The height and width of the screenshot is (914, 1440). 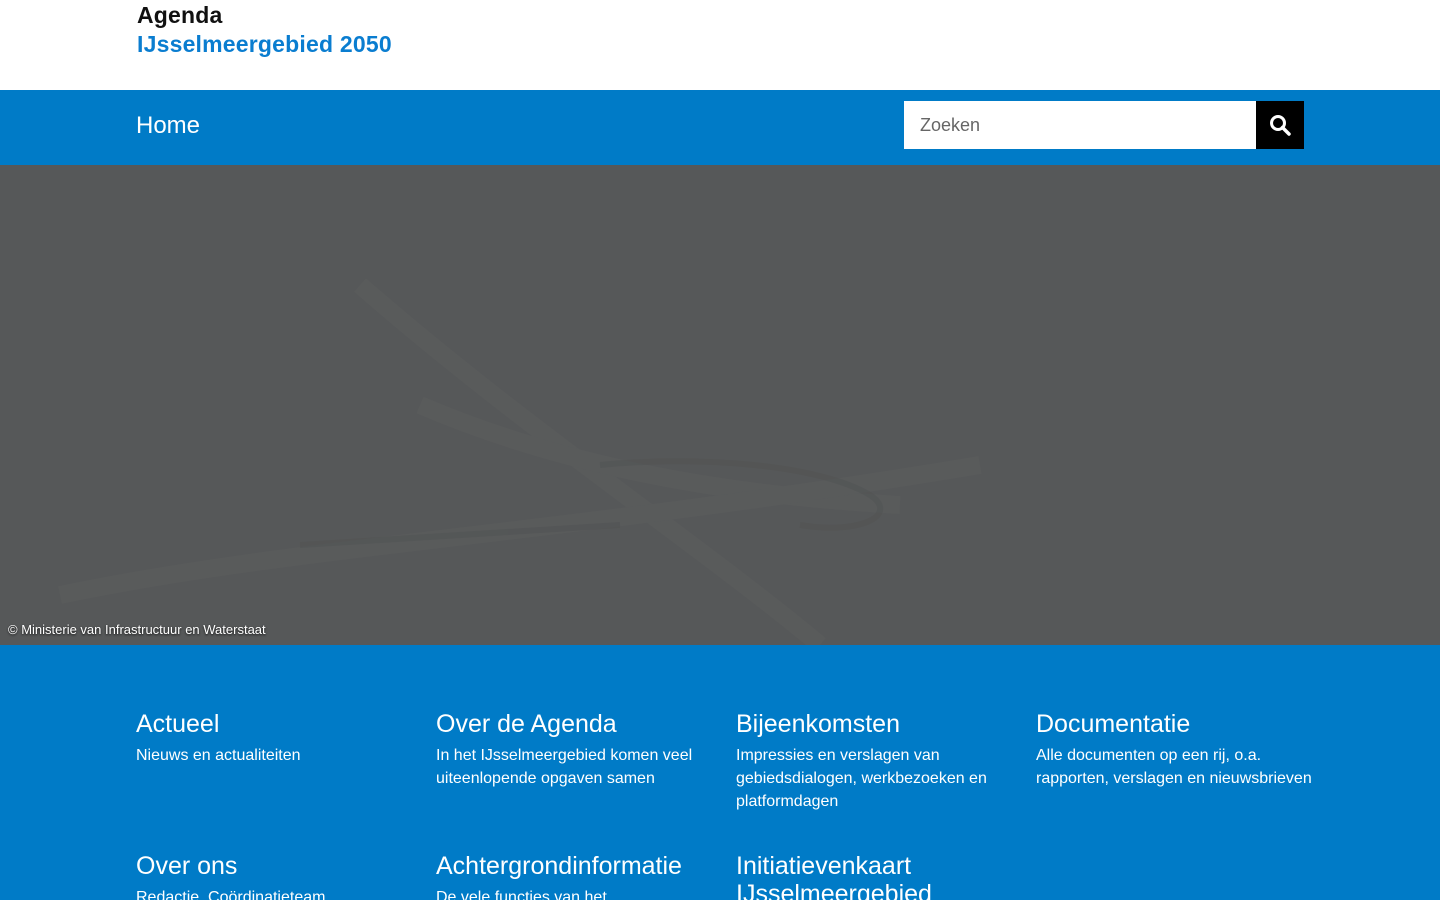 I want to click on brand-title: Agenda, so click(x=180, y=15).